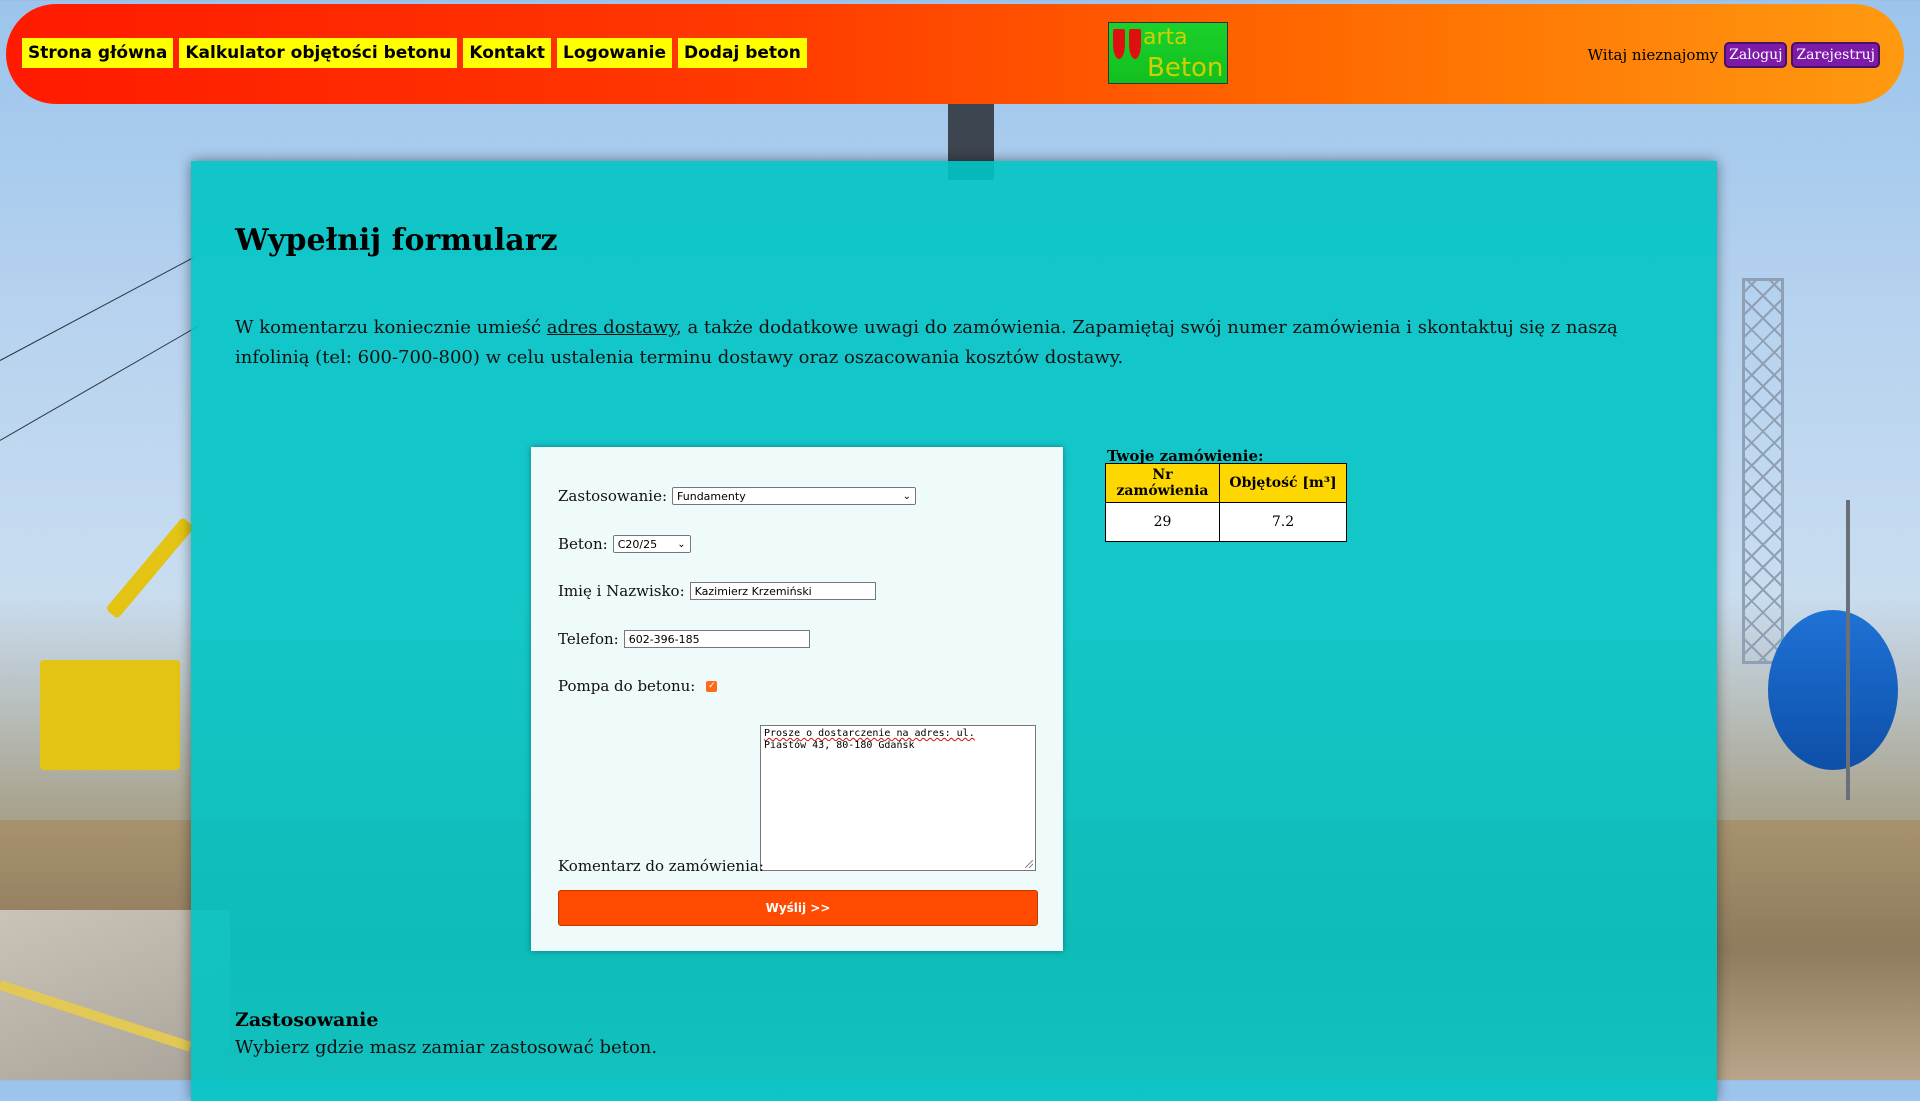  What do you see at coordinates (1283, 483) in the screenshot?
I see `volume-header: Objętość [m³]` at bounding box center [1283, 483].